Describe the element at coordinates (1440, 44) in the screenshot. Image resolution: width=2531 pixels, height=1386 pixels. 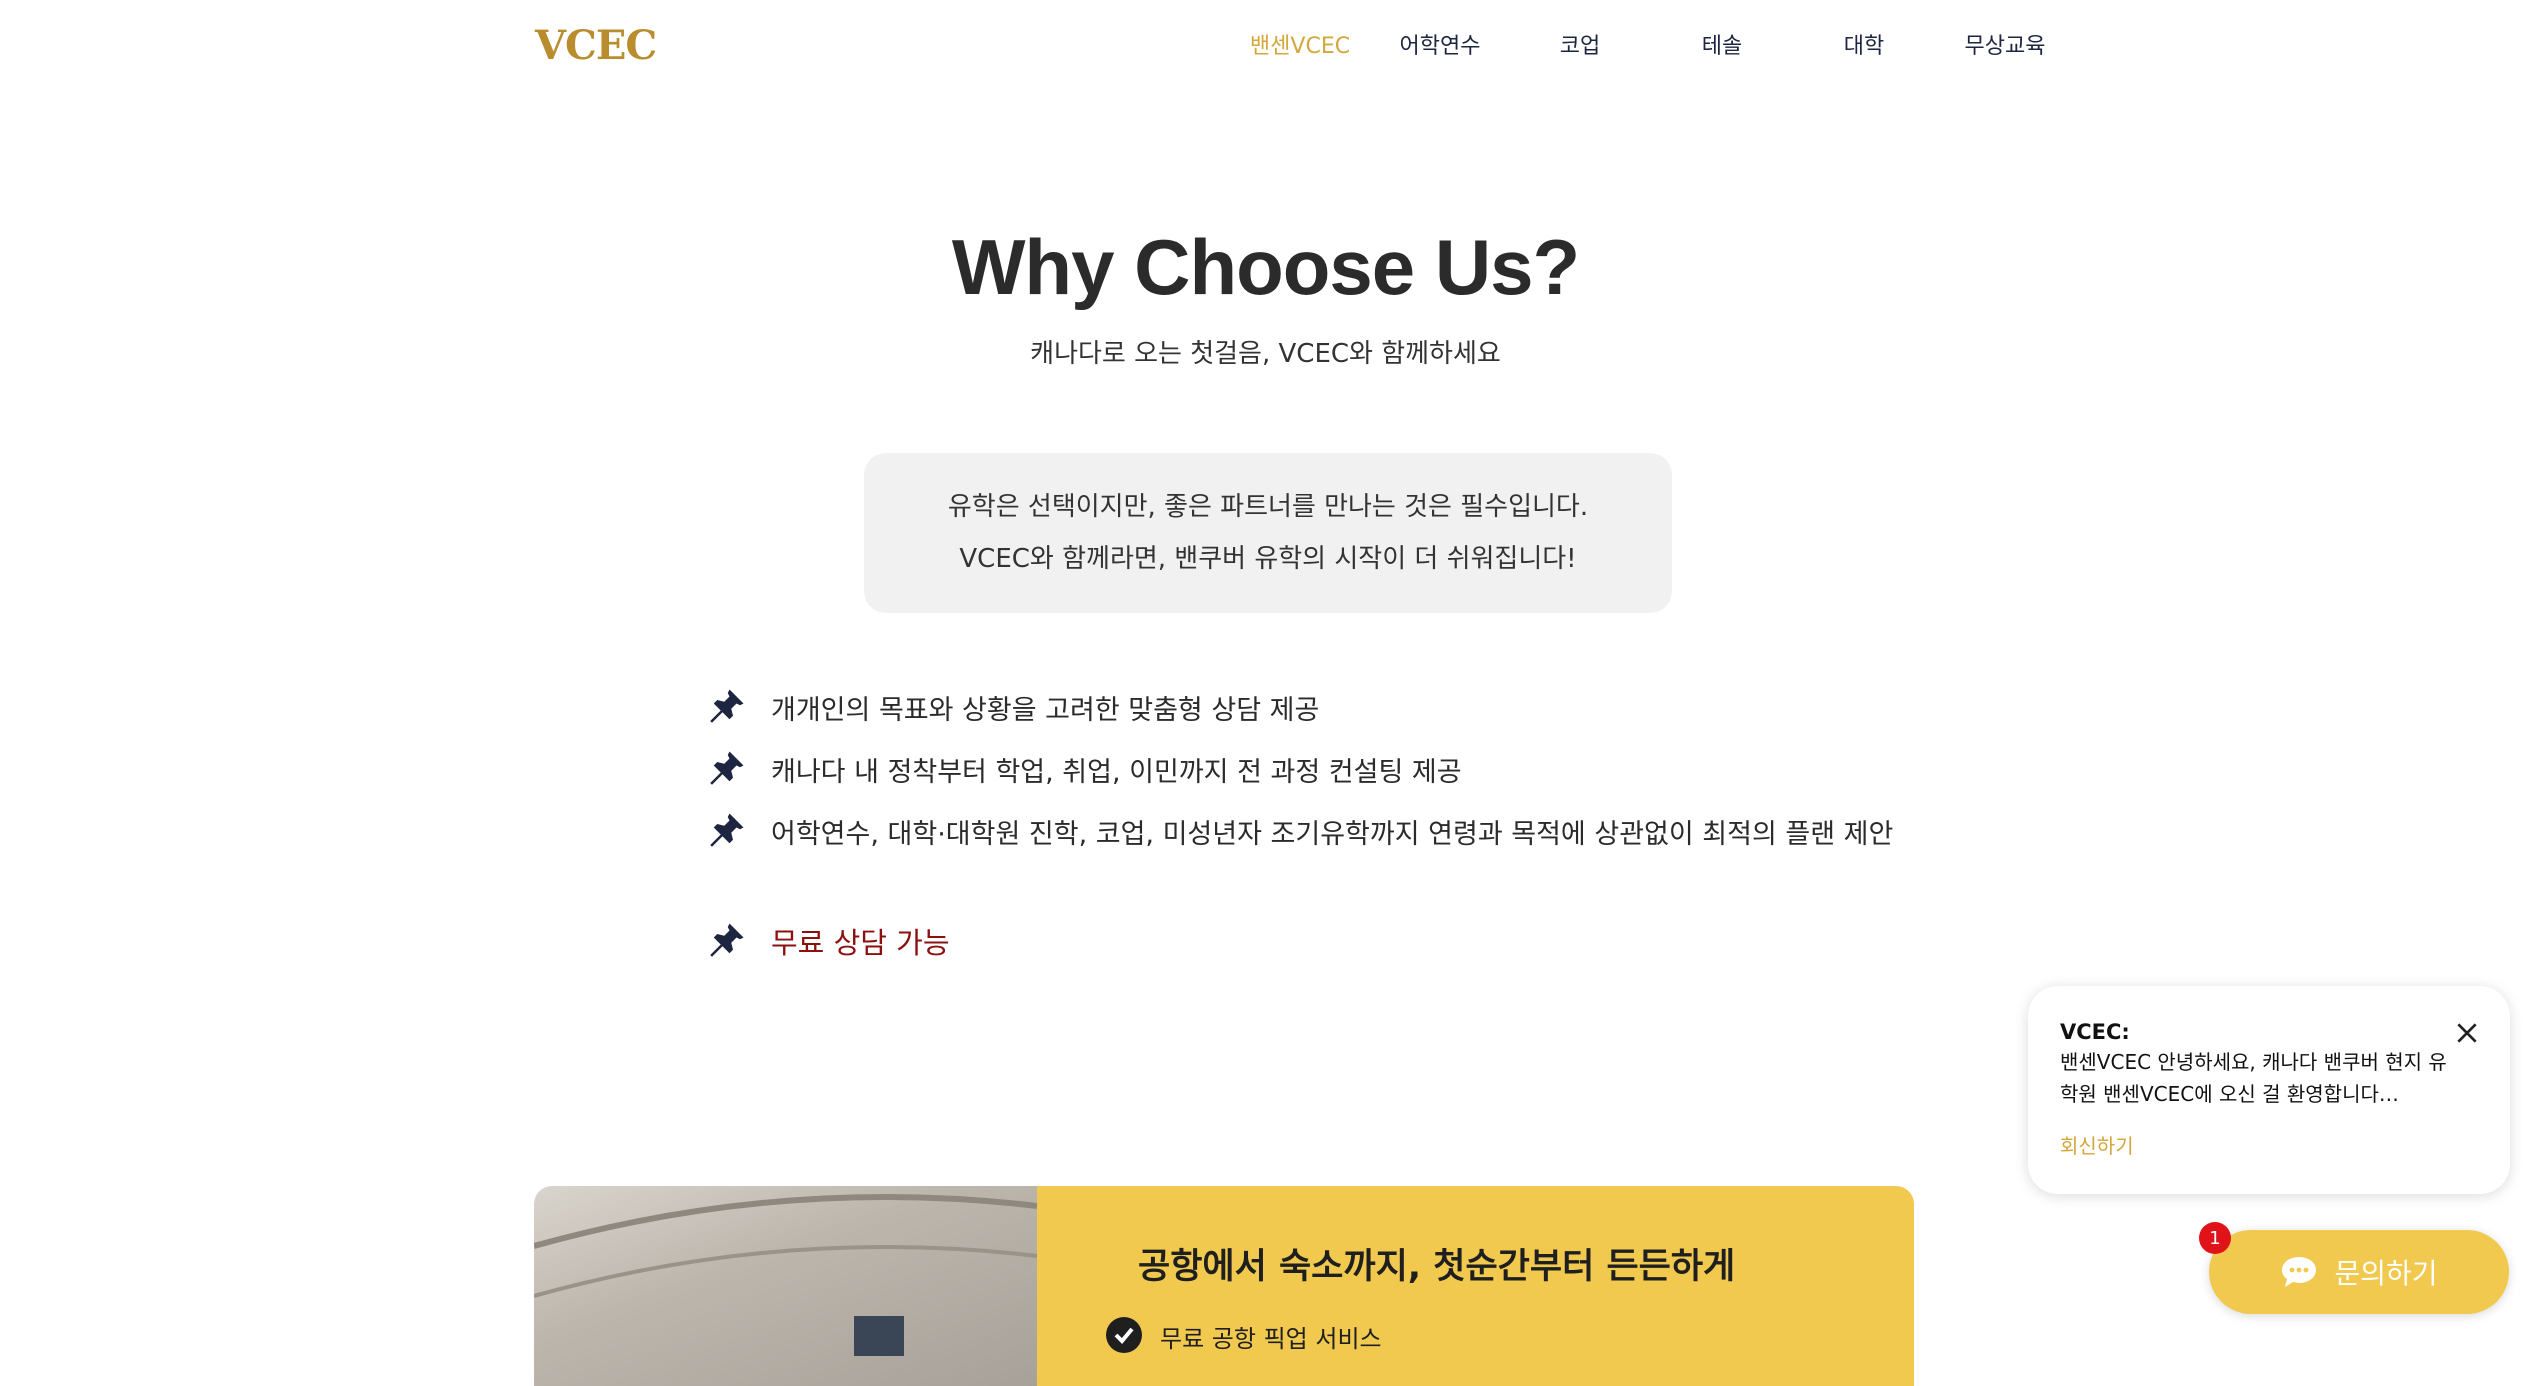
I see `nav-item-language: 어학연수` at that location.